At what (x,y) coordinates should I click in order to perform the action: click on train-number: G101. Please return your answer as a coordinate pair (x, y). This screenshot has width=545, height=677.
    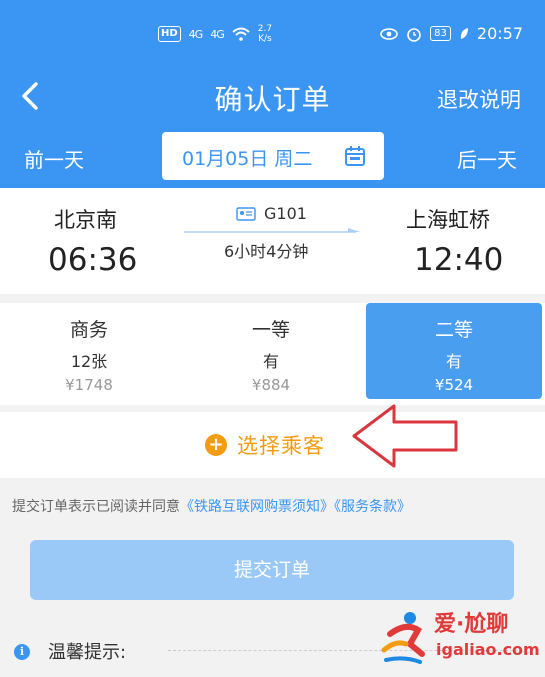
    Looking at the image, I should click on (271, 213).